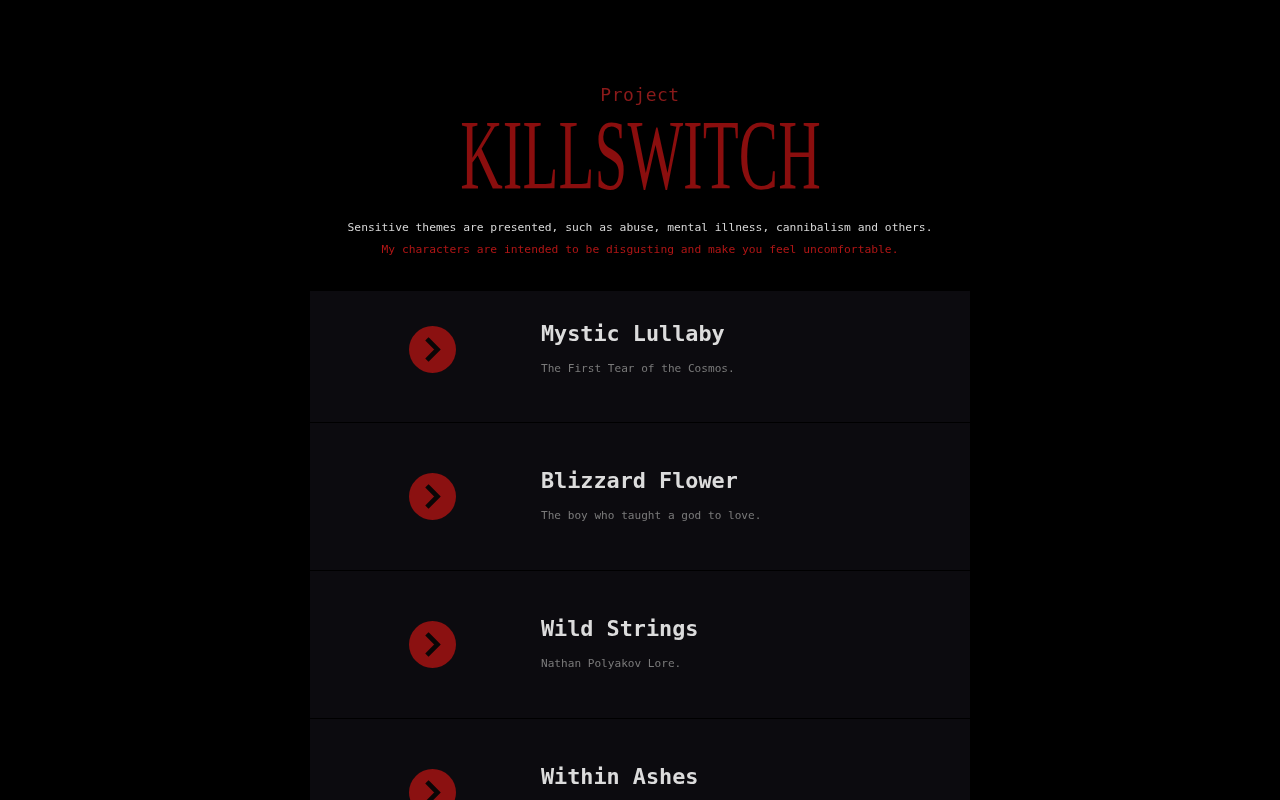  Describe the element at coordinates (640, 357) in the screenshot. I see `story-card: Mystic Lullaby The First Tear of the Cosmos.` at that location.